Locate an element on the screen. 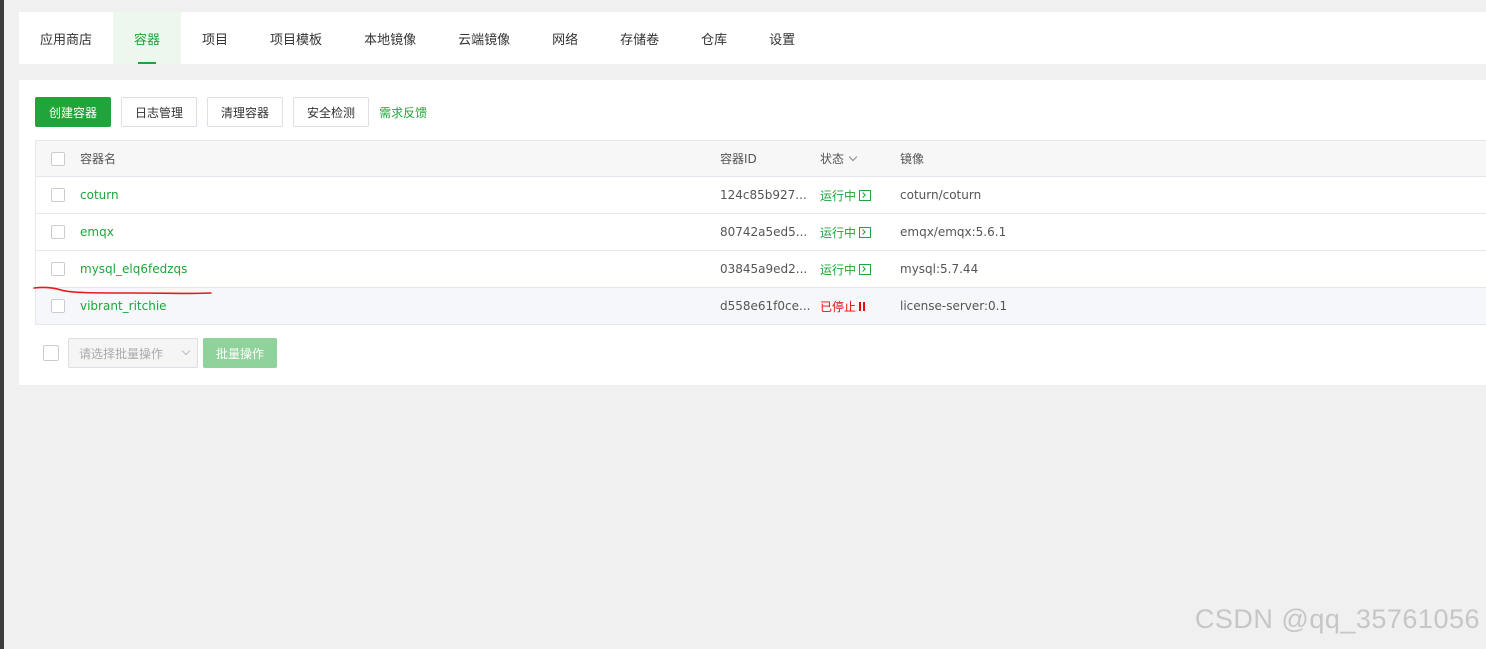  create-container-button: 创建容器 is located at coordinates (73, 112).